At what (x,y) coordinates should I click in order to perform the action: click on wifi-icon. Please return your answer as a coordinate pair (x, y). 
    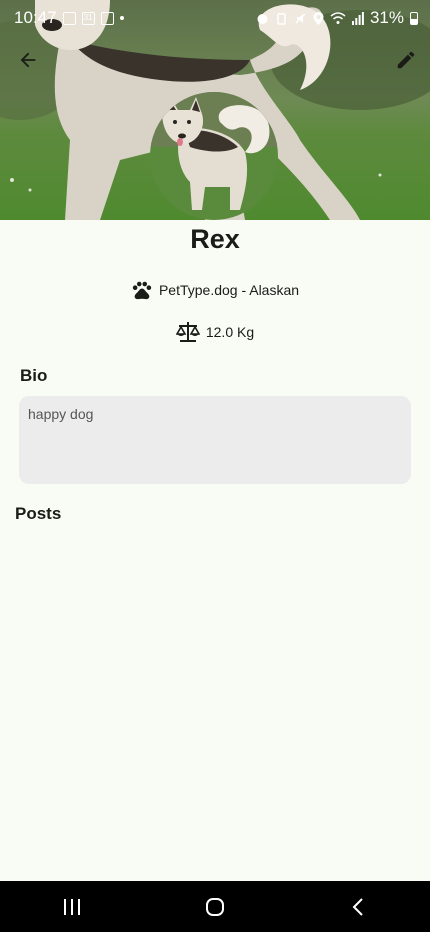
    Looking at the image, I should click on (338, 17).